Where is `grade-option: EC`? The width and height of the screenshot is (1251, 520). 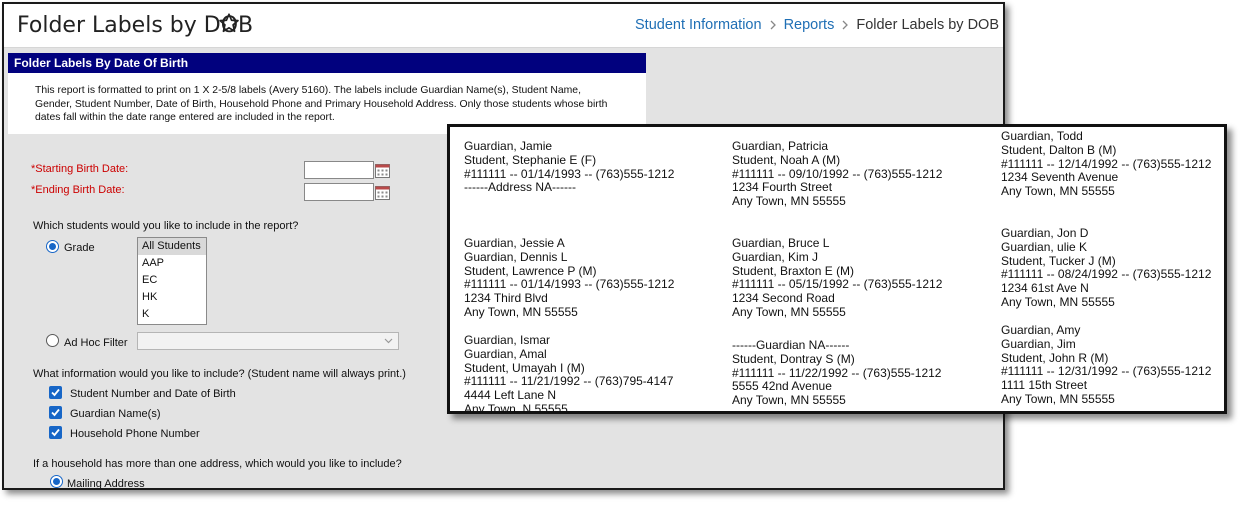 grade-option: EC is located at coordinates (172, 280).